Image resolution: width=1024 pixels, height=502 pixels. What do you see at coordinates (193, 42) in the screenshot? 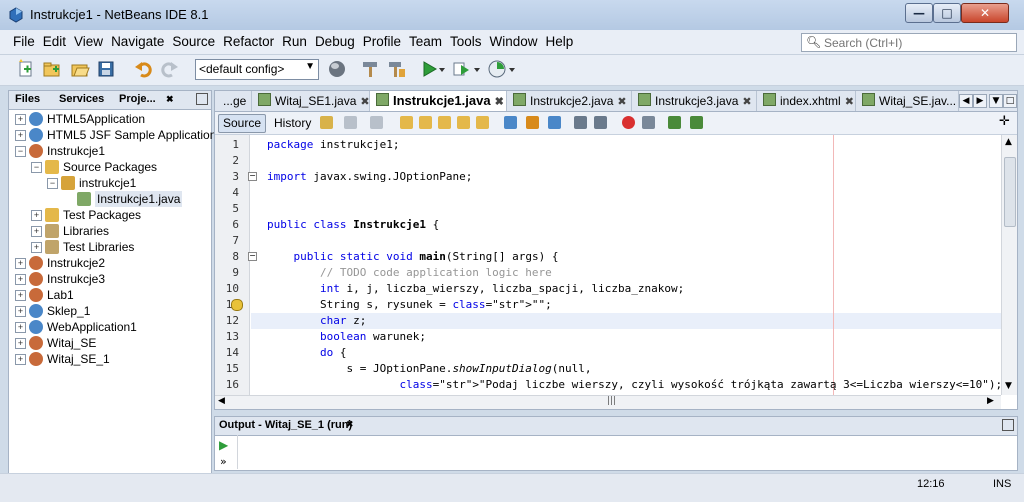
I see `menu-source: Source` at bounding box center [193, 42].